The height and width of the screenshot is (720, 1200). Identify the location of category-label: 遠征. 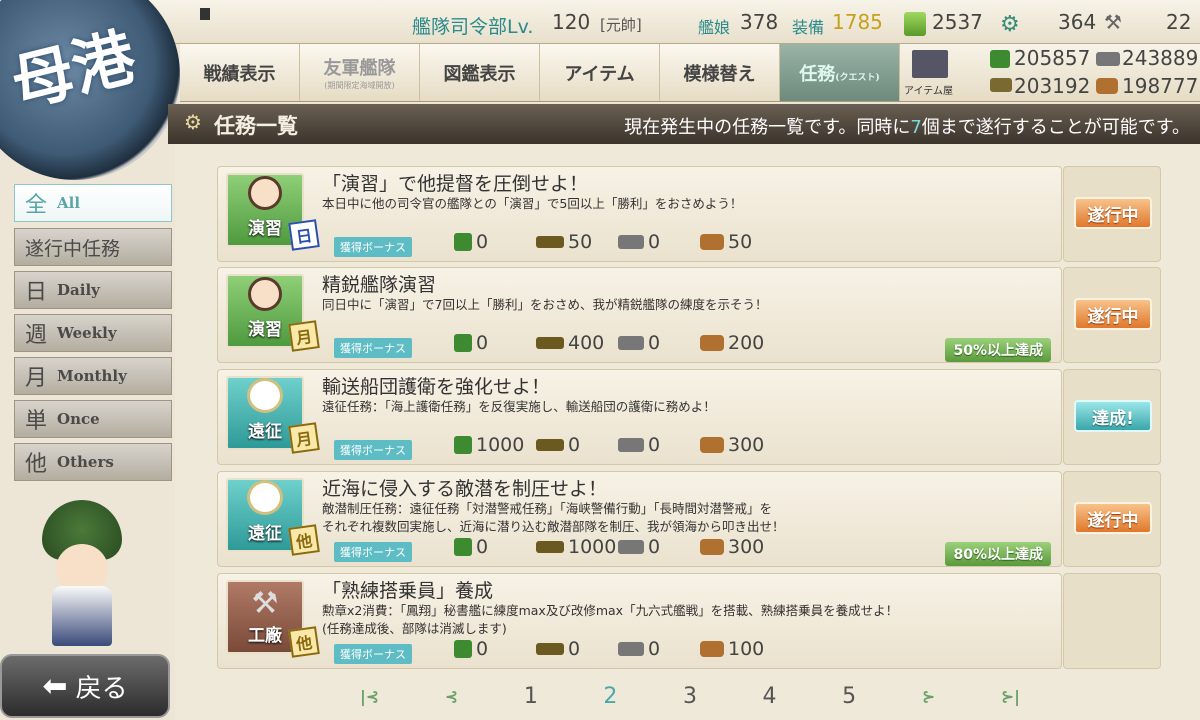
(265, 534).